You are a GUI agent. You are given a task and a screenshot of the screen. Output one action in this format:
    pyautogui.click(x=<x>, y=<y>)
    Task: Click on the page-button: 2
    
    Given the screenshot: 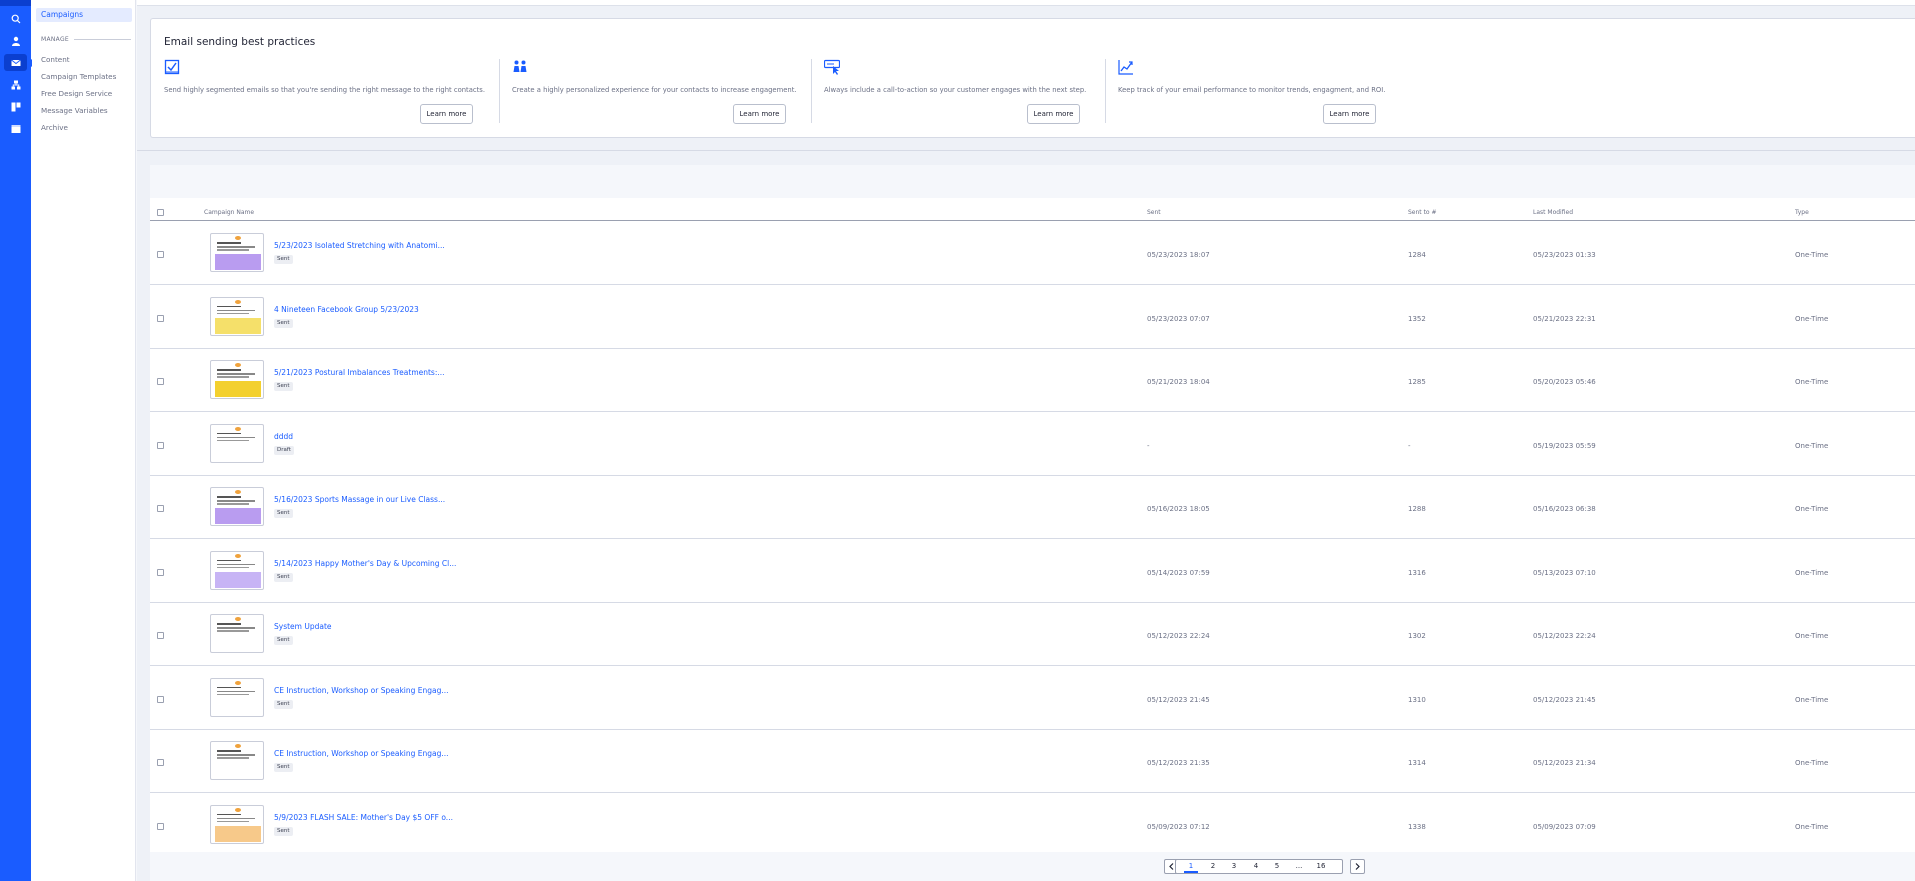 What is the action you would take?
    pyautogui.click(x=1213, y=866)
    